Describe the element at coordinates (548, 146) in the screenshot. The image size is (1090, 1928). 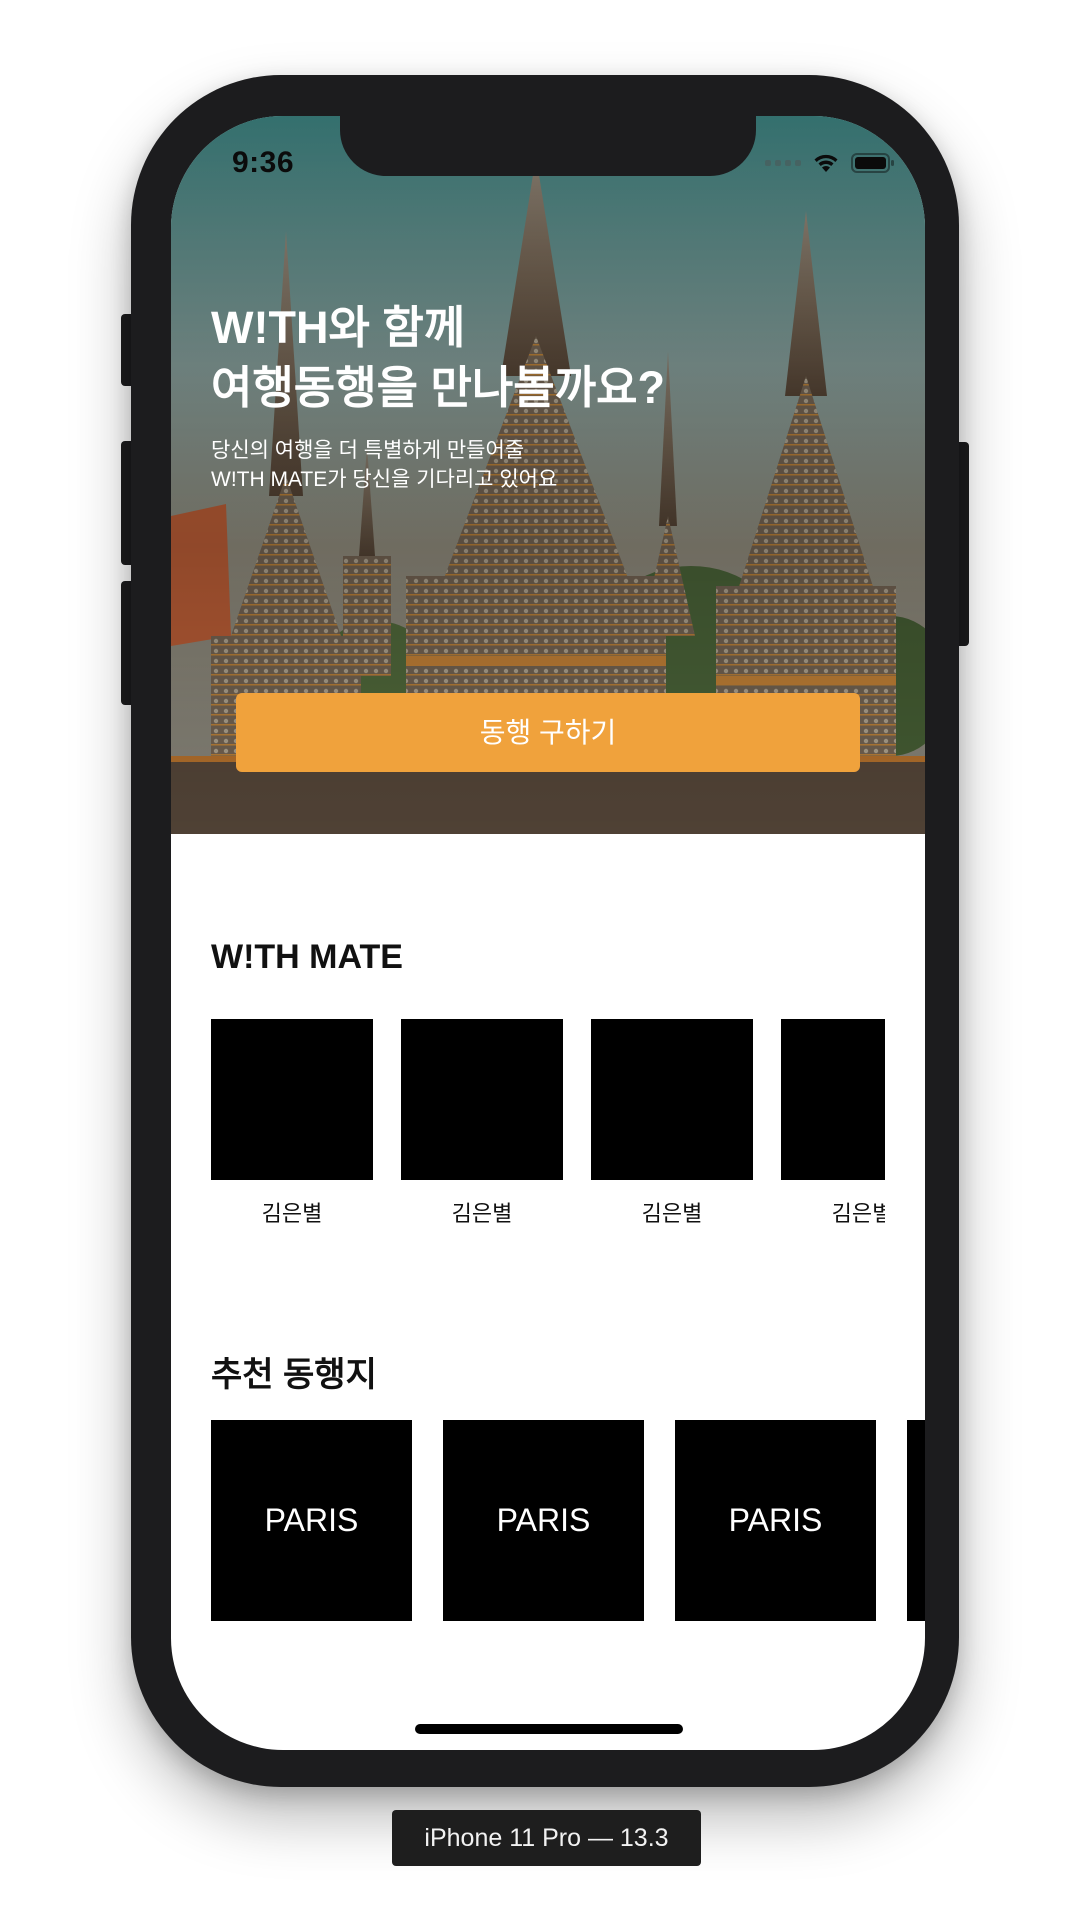
I see `device-notch` at that location.